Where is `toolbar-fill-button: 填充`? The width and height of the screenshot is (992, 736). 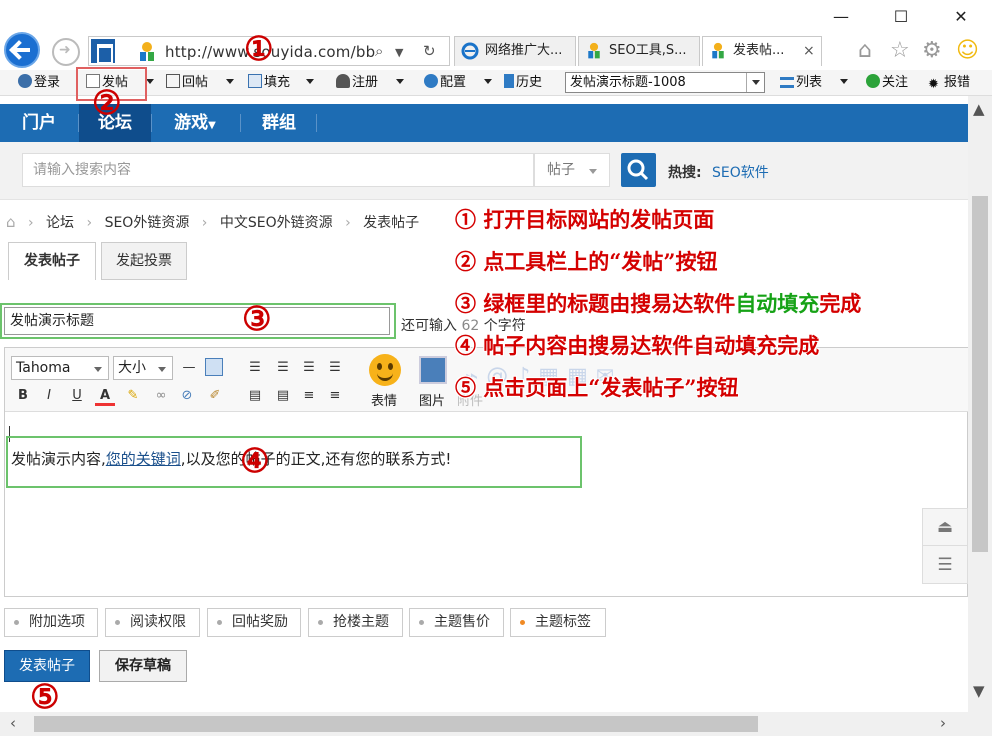
toolbar-fill-button: 填充 is located at coordinates (269, 83).